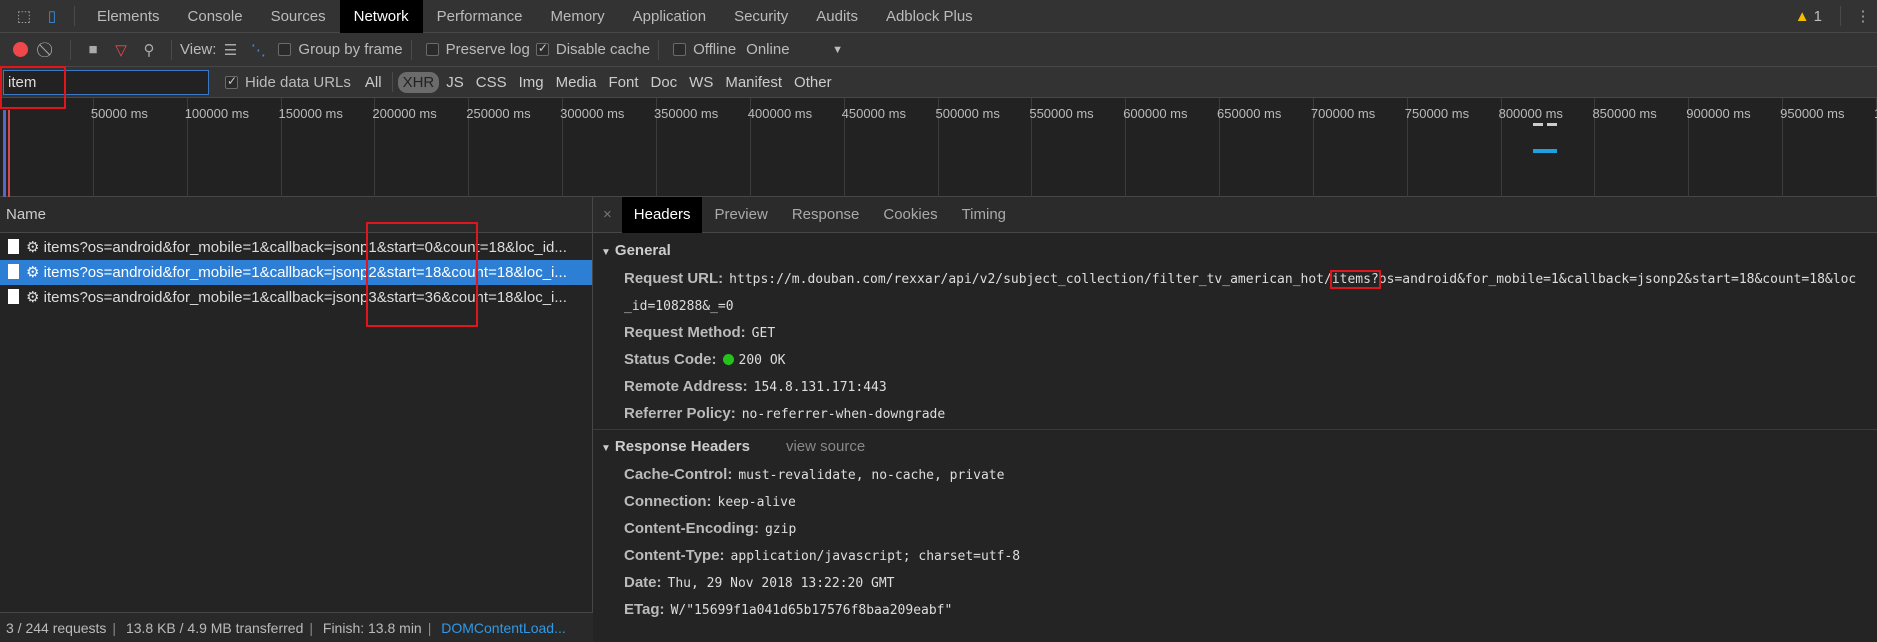  What do you see at coordinates (311, 147) in the screenshot?
I see `timeline-tick: 150000 ms` at bounding box center [311, 147].